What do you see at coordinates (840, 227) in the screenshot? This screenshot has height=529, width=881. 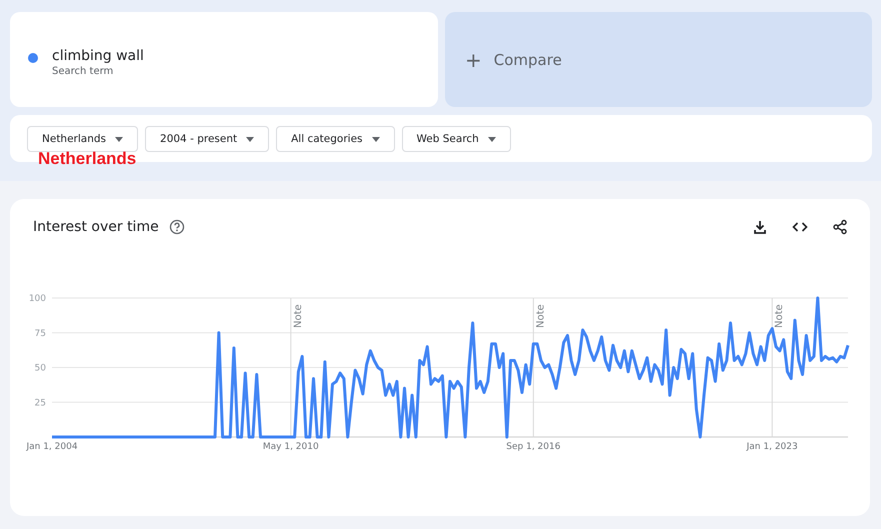 I see `share-icon` at bounding box center [840, 227].